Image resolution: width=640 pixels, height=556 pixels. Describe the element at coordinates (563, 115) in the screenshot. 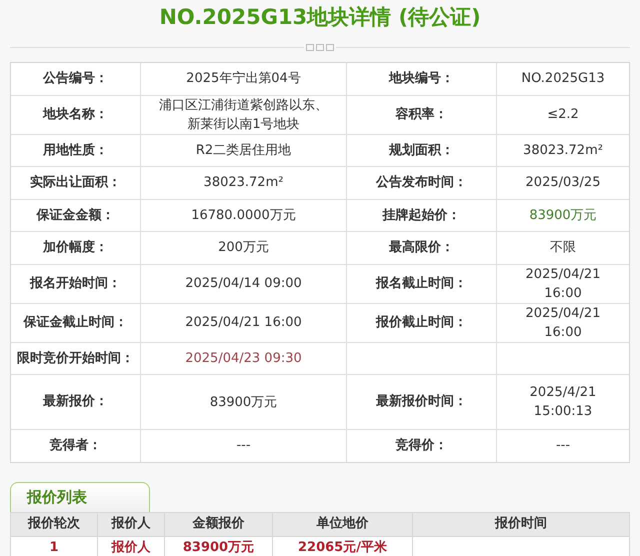

I see `field-value: ≤2.2` at that location.